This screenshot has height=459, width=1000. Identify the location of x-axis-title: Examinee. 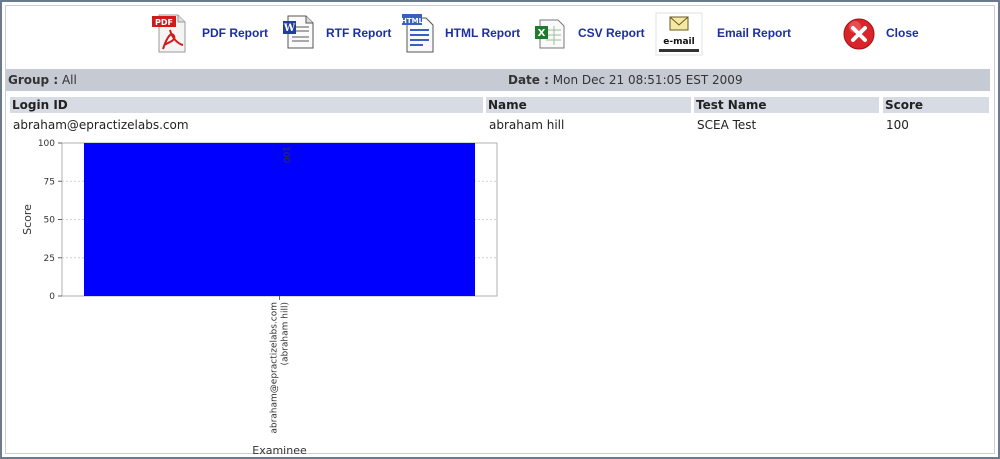
(279, 450).